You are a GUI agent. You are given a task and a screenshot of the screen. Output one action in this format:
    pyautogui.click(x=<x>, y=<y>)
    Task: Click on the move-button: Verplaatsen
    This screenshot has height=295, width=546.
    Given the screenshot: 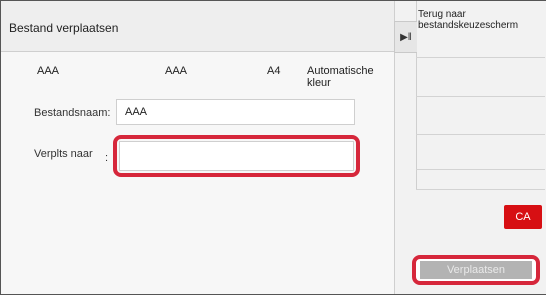 What is the action you would take?
    pyautogui.click(x=476, y=270)
    